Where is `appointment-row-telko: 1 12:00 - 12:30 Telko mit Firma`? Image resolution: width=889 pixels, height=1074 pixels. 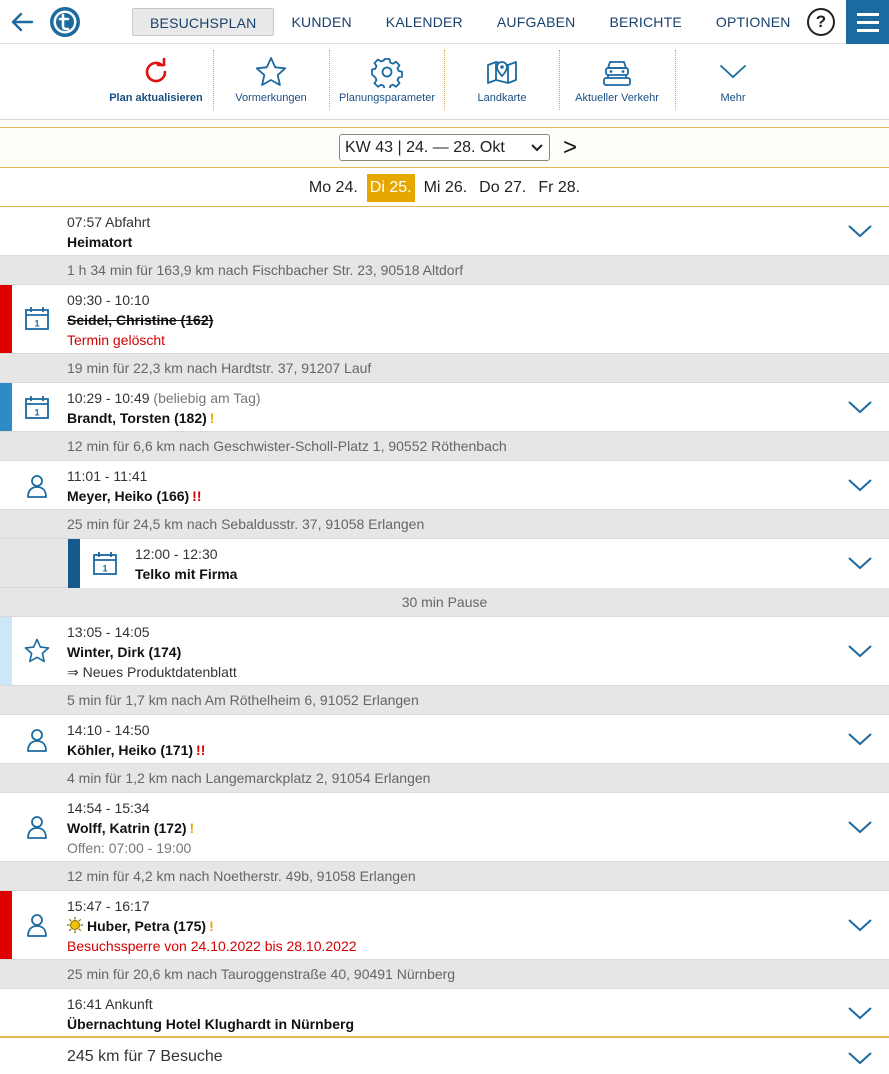 appointment-row-telko: 1 12:00 - 12:30 Telko mit Firma is located at coordinates (444, 563).